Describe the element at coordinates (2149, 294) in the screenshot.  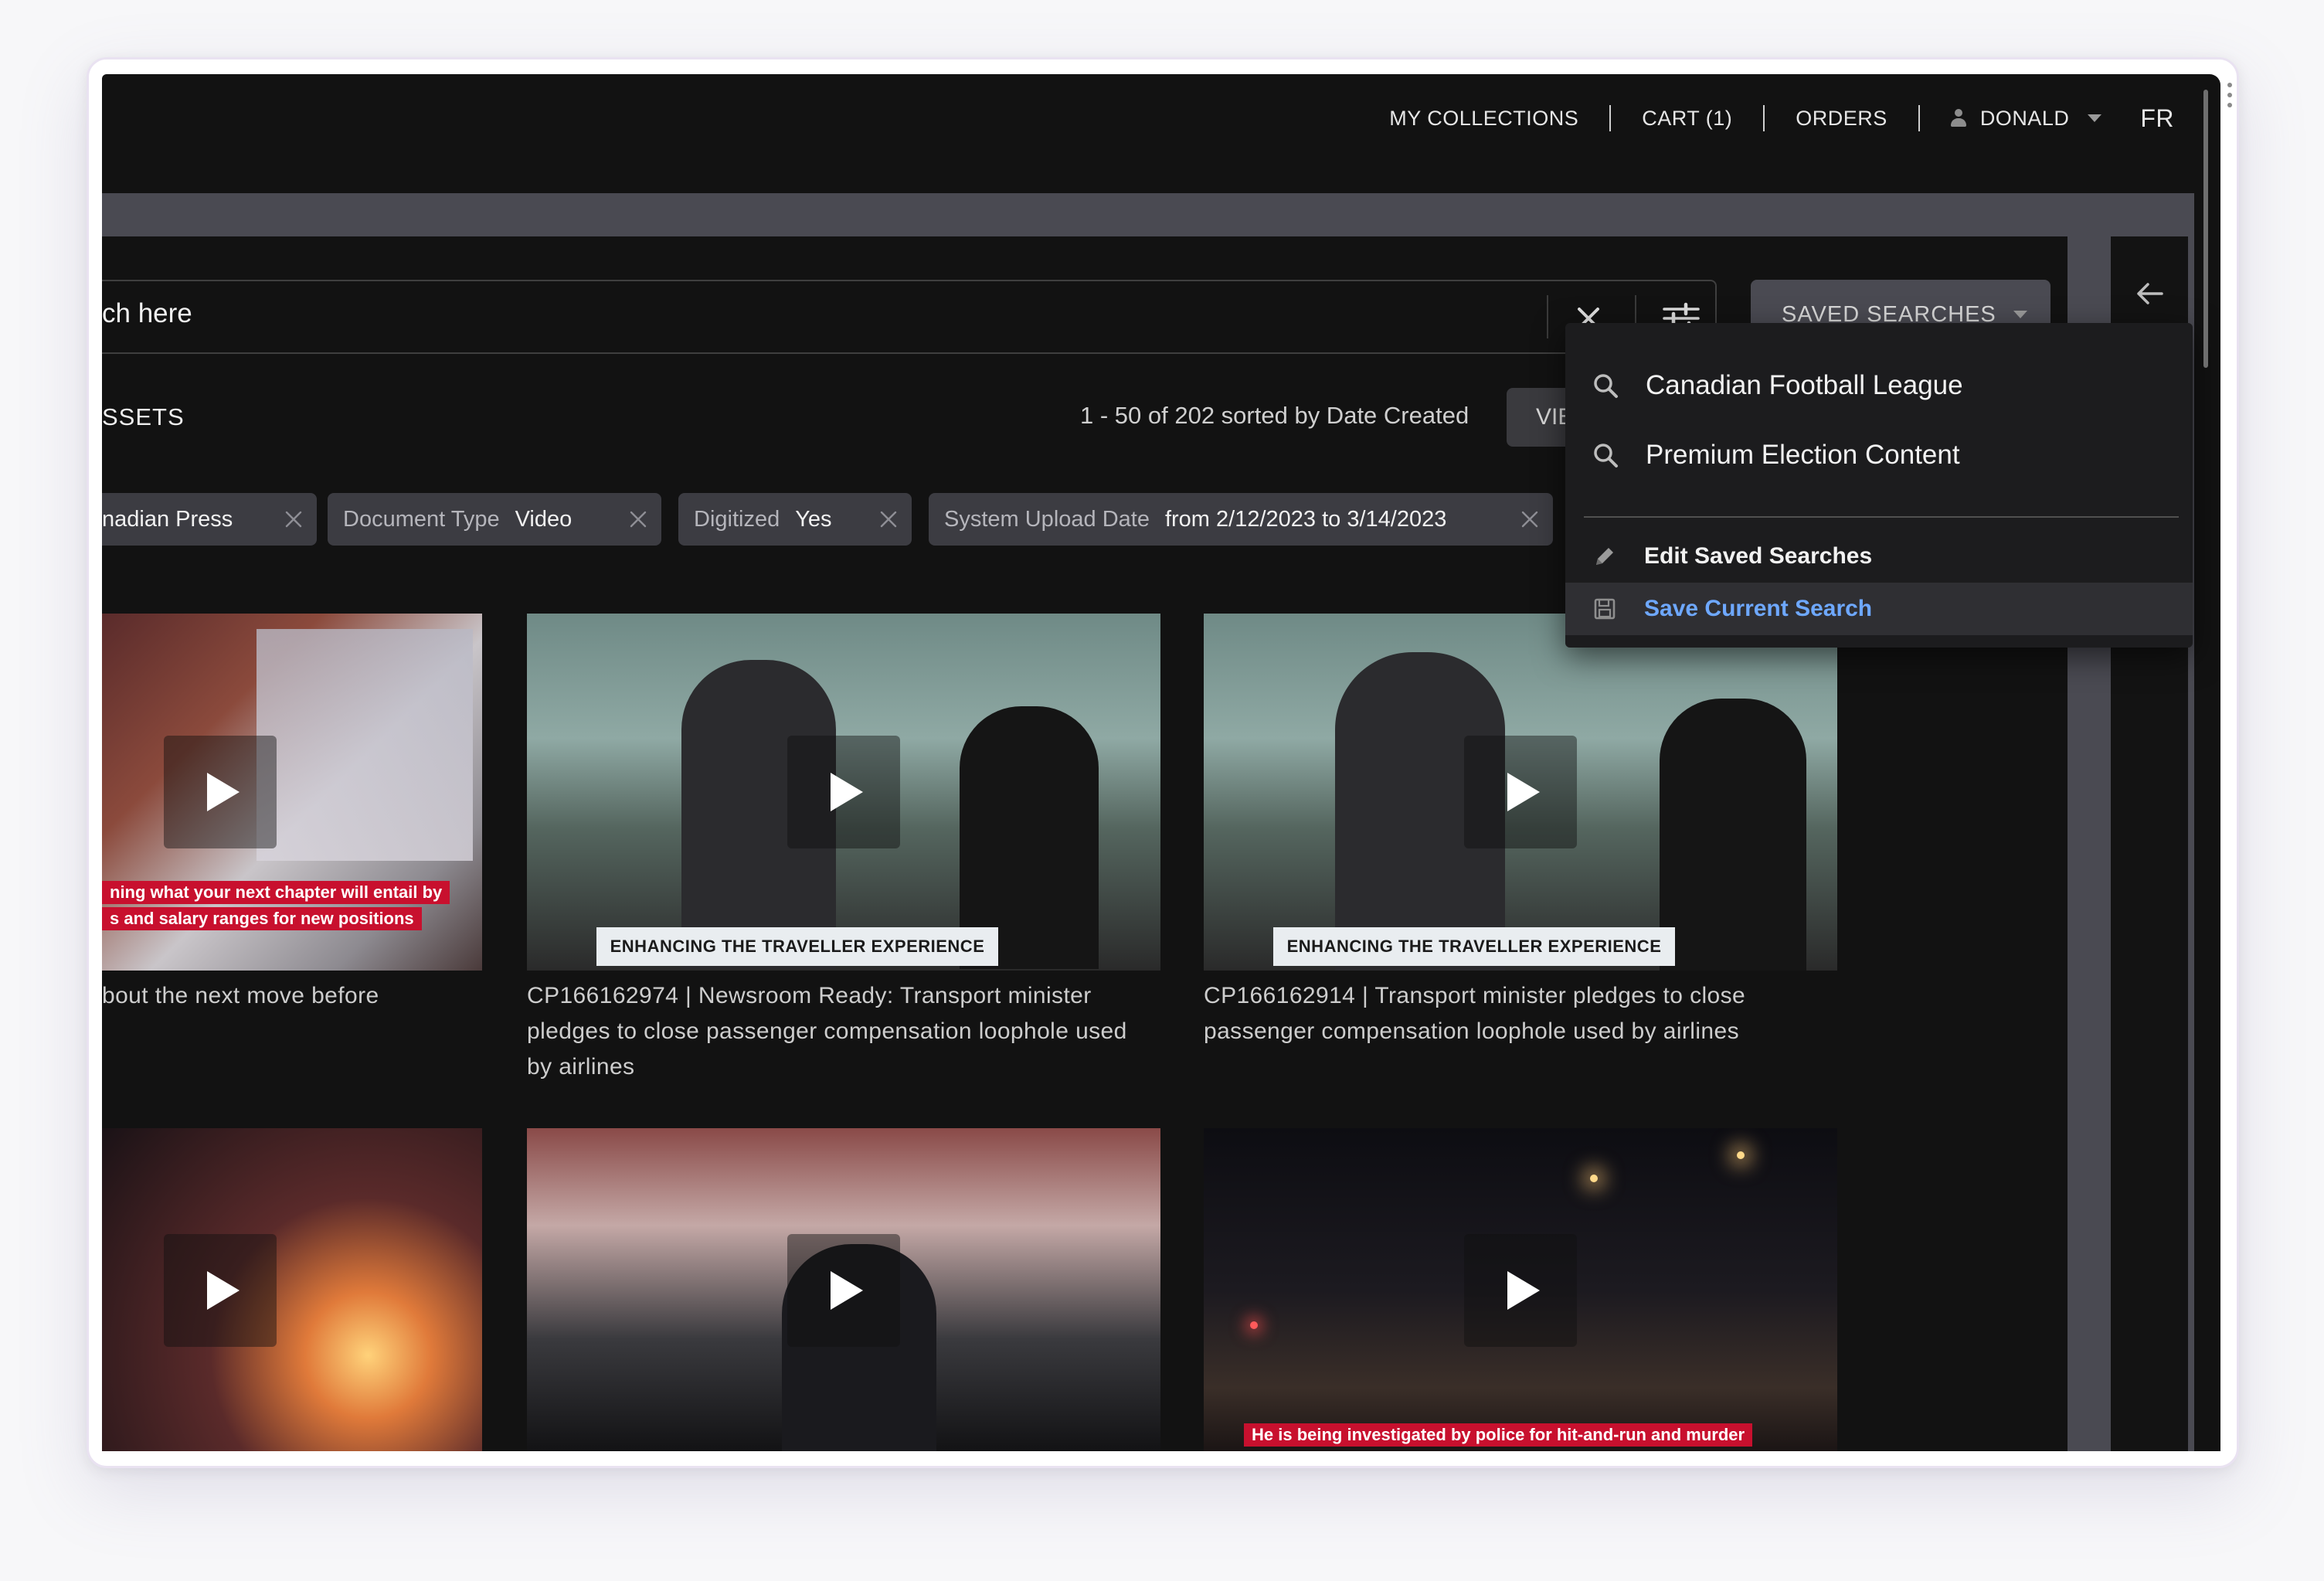
I see `arrow-left-icon` at that location.